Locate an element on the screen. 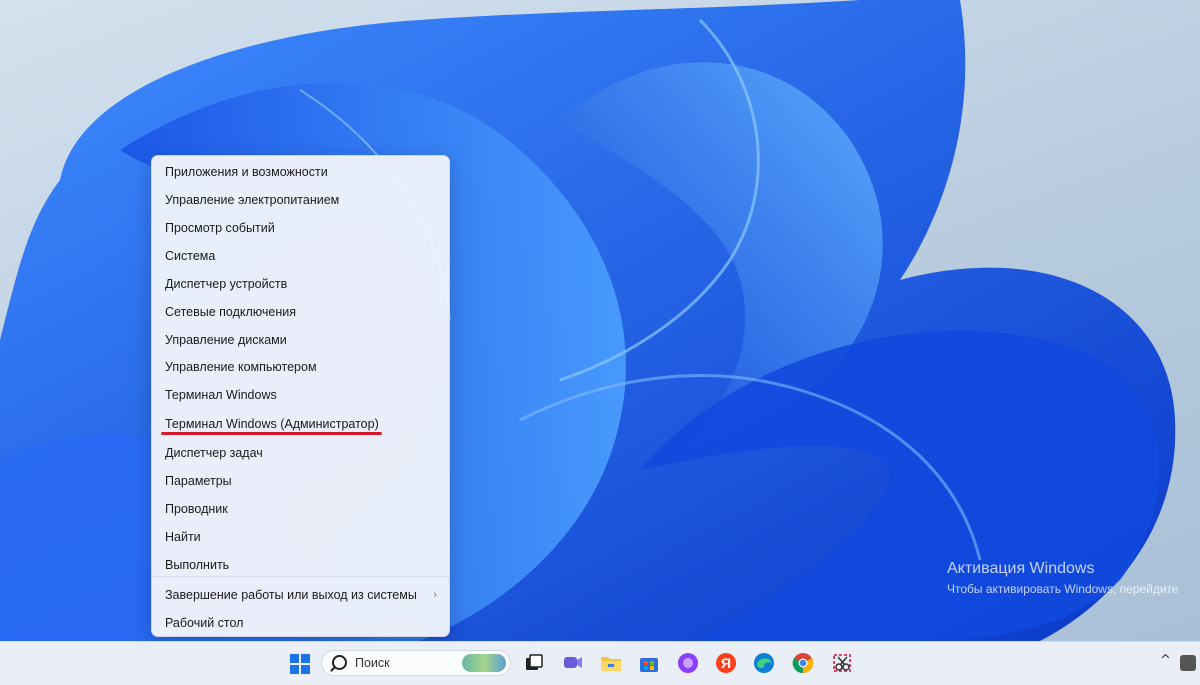 This screenshot has height=685, width=1200. task-view-icon is located at coordinates (534, 663).